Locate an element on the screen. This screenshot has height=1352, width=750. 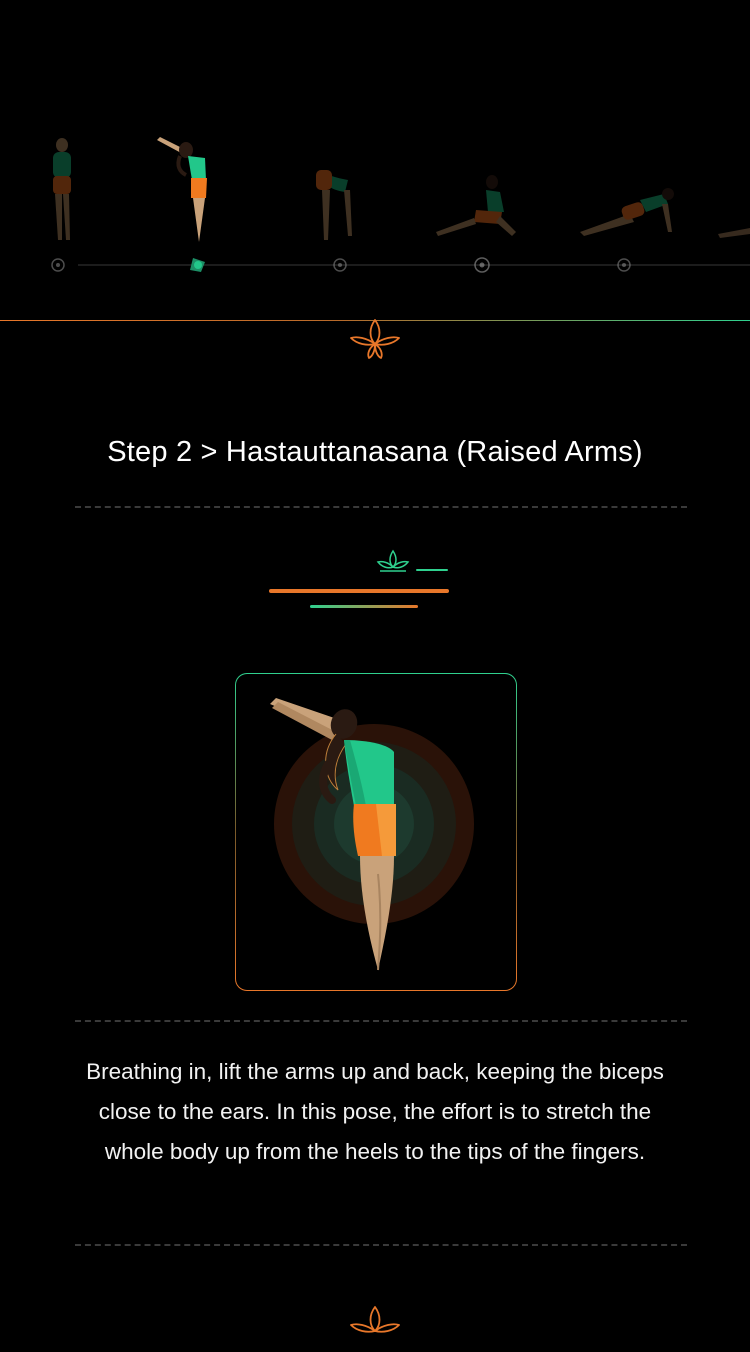
step-title: Step 2 > Hastauttanasana (Raised Arms) is located at coordinates (375, 452).